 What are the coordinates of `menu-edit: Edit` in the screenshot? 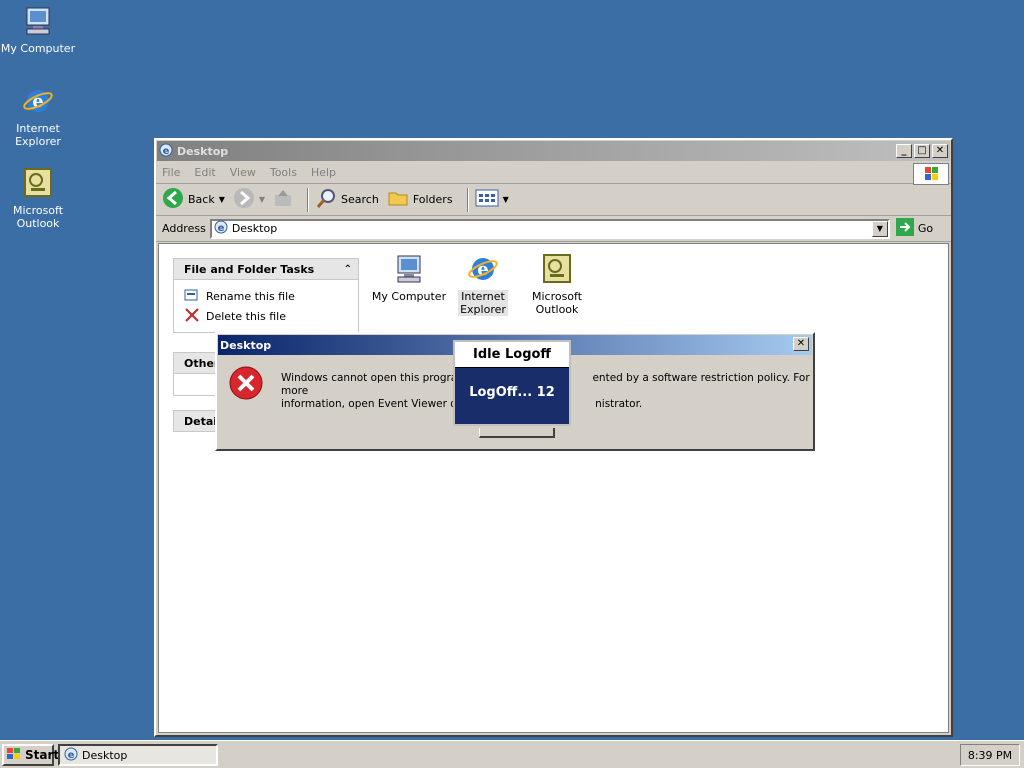 It's located at (204, 172).